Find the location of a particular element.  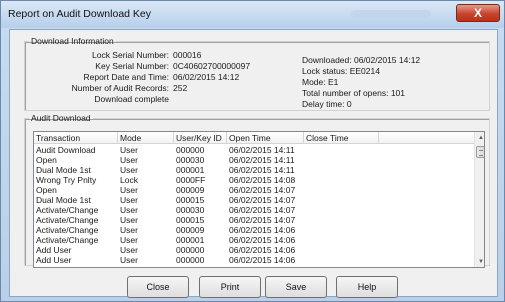

delay-time-text: Delay time: 0 is located at coordinates (327, 104).